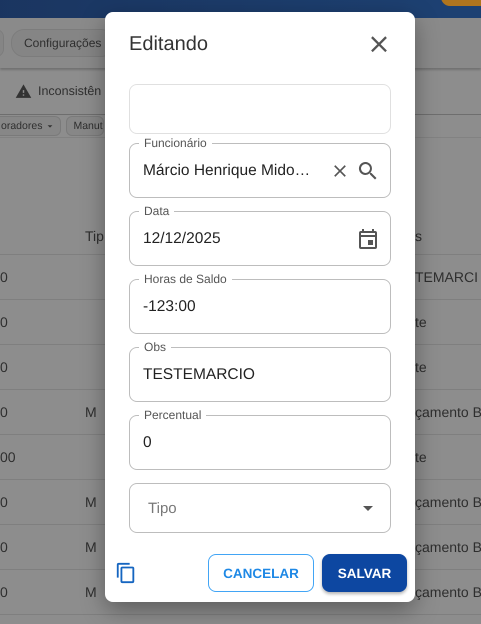 Image resolution: width=481 pixels, height=624 pixels. Describe the element at coordinates (260, 109) in the screenshot. I see `input-field` at that location.